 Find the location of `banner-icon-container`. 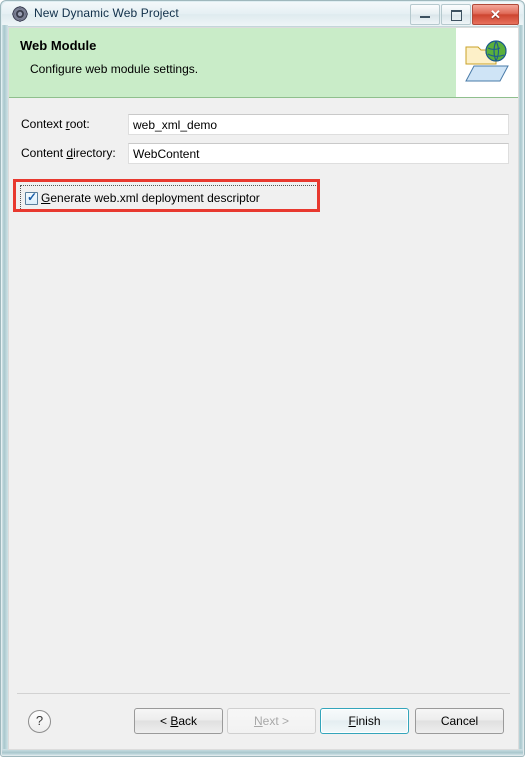

banner-icon-container is located at coordinates (487, 62).